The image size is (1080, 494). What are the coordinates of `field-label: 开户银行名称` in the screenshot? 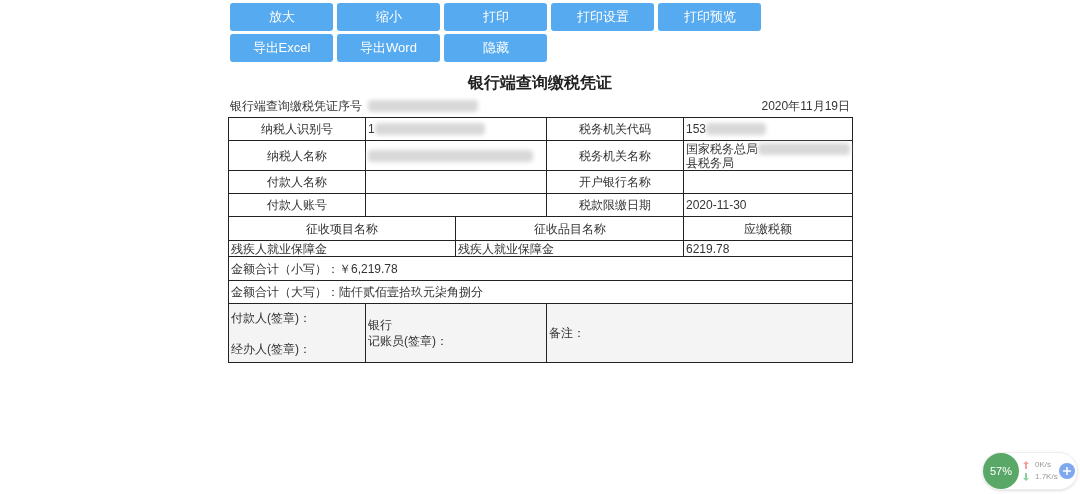 It's located at (615, 182).